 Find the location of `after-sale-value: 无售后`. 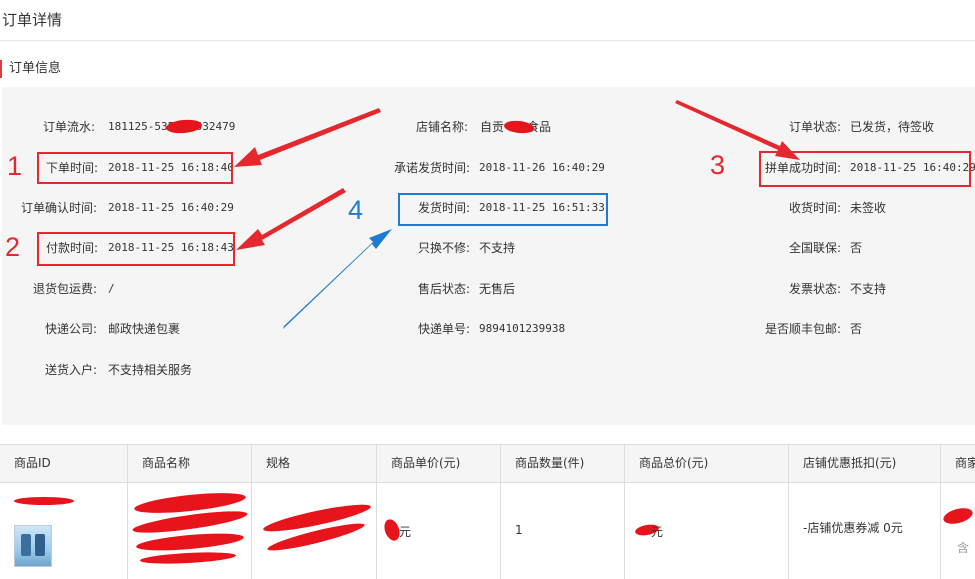

after-sale-value: 无售后 is located at coordinates (497, 289).